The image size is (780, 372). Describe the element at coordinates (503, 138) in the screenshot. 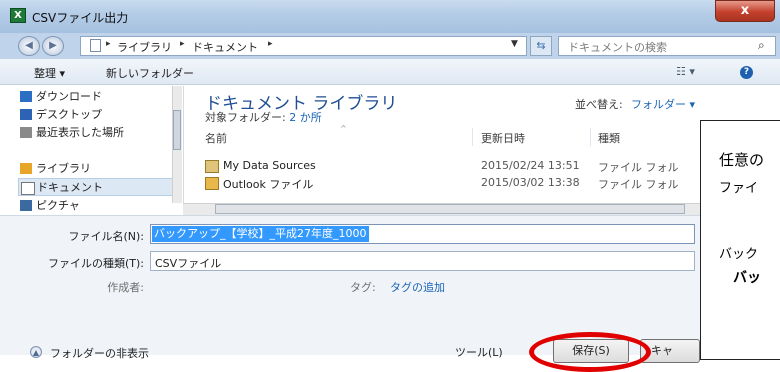

I see `column-header-date: 更新日時` at that location.